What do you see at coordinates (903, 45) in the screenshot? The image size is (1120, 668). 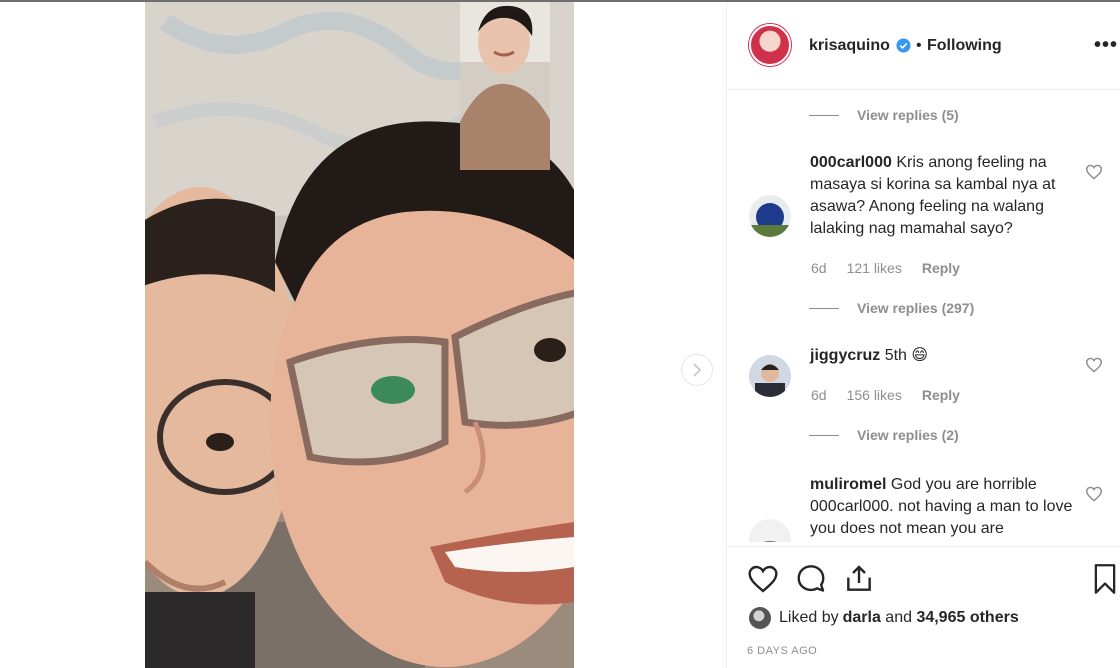 I see `verified-badge-icon` at bounding box center [903, 45].